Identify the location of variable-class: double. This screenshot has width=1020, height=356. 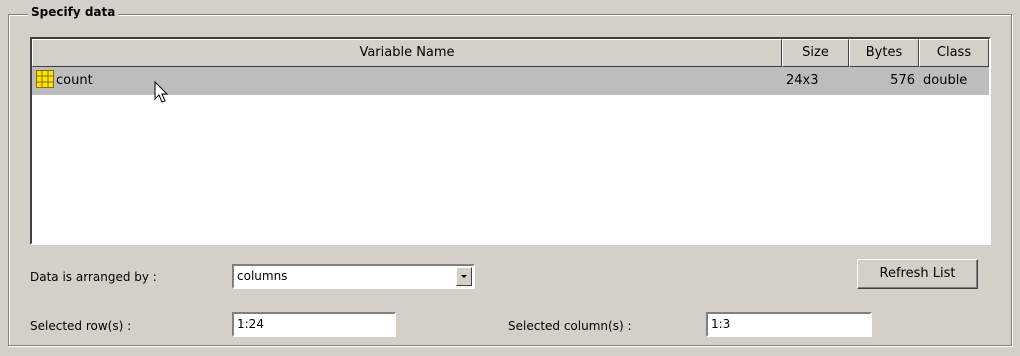
(945, 80).